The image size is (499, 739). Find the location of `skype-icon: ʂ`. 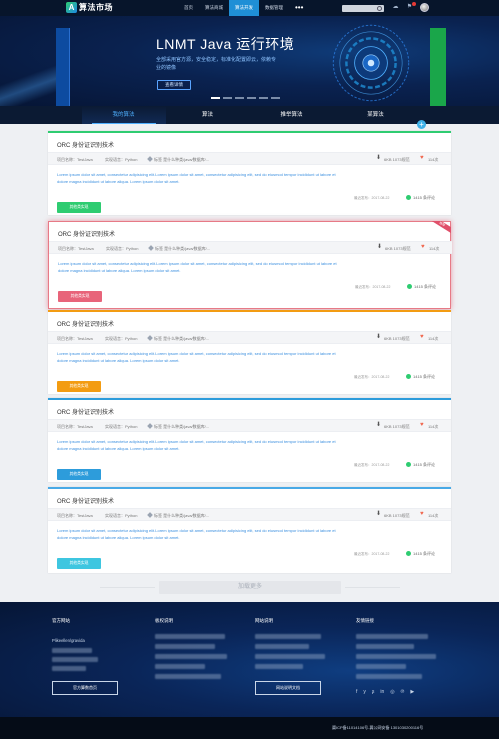

skype-icon: ʂ is located at coordinates (373, 692).